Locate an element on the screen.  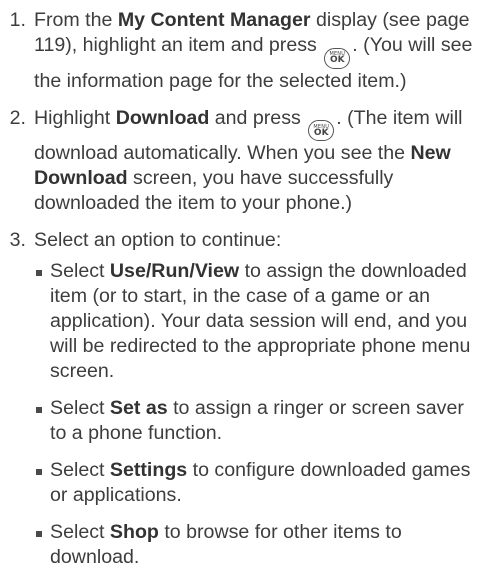
step-text: Select an option to continue: is located at coordinates (158, 240).